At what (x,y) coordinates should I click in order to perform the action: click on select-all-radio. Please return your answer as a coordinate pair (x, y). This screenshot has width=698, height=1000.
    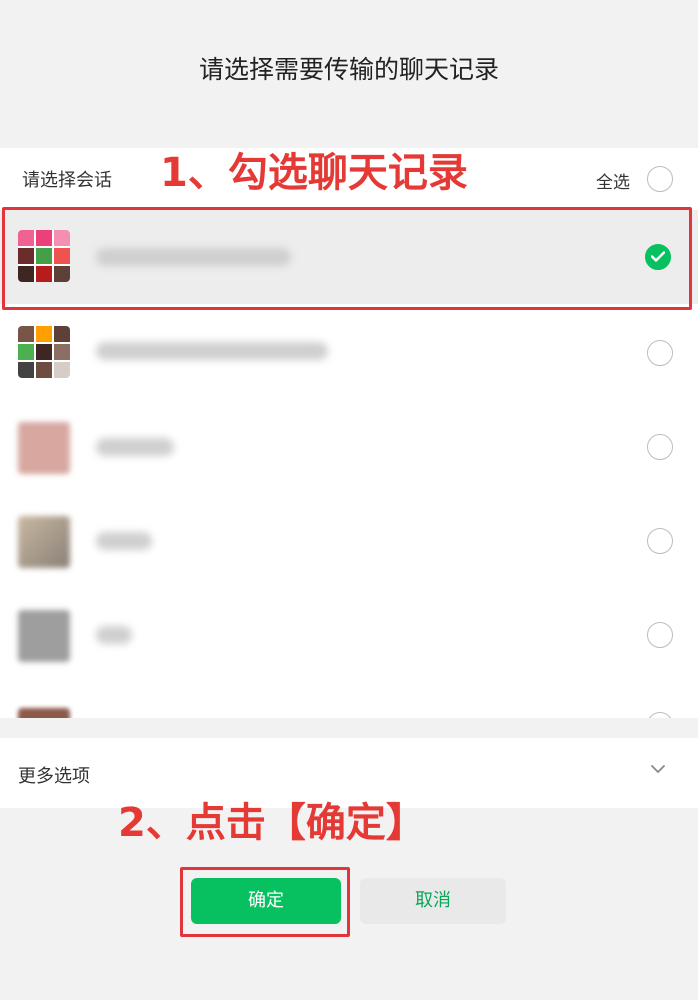
    Looking at the image, I should click on (660, 179).